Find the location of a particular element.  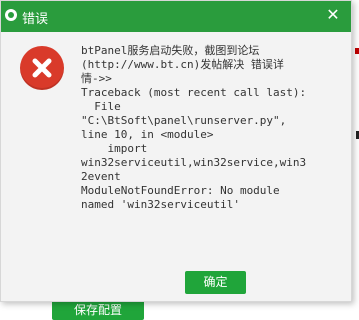

app-logo-icon is located at coordinates (11, 15).